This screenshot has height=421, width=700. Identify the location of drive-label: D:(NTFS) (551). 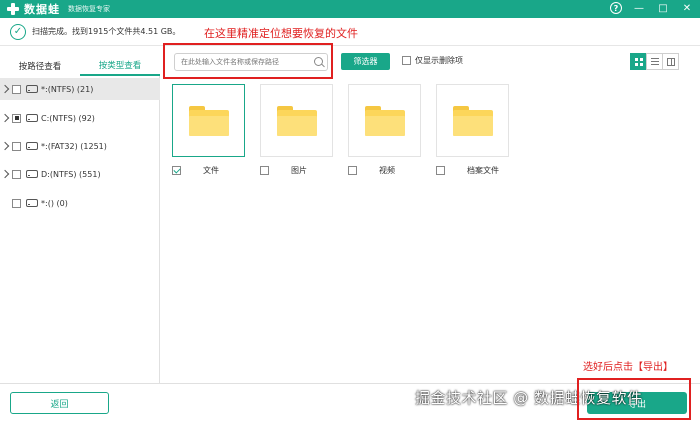
(71, 174).